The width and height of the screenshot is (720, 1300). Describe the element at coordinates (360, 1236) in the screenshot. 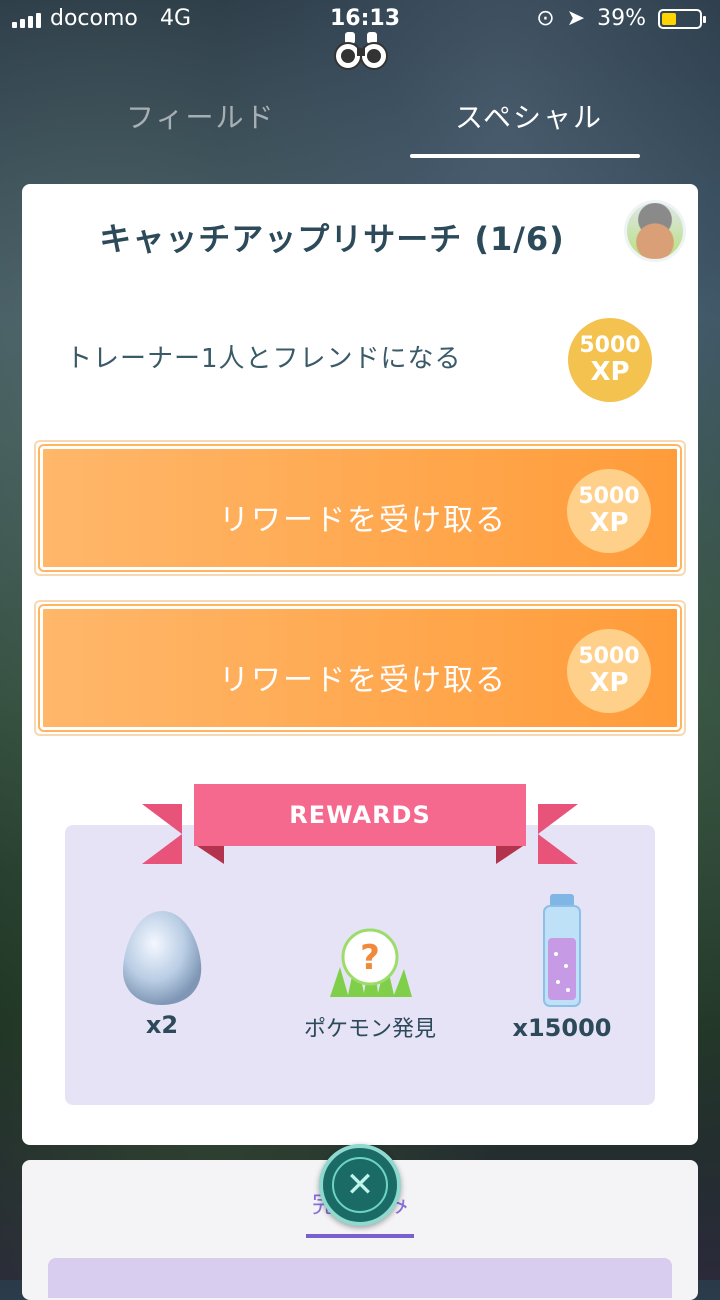

I see `completed-tab-indicator` at that location.